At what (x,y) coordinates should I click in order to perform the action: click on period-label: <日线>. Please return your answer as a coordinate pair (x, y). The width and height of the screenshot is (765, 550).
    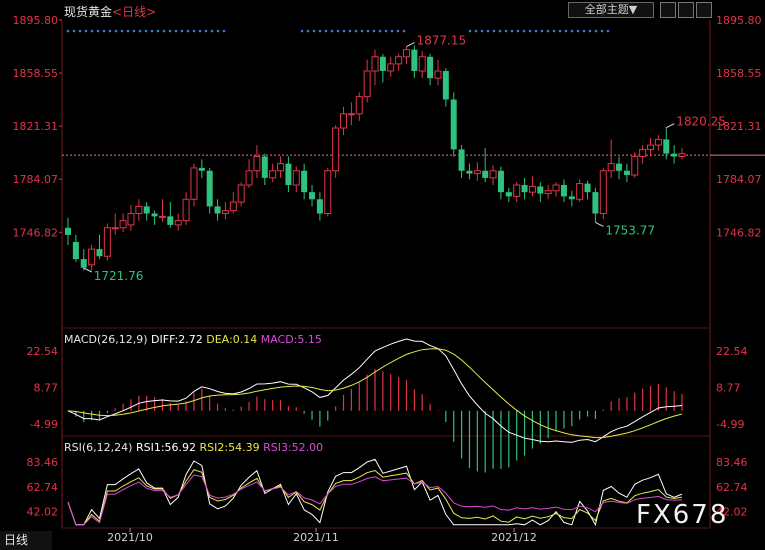
    Looking at the image, I should click on (134, 12).